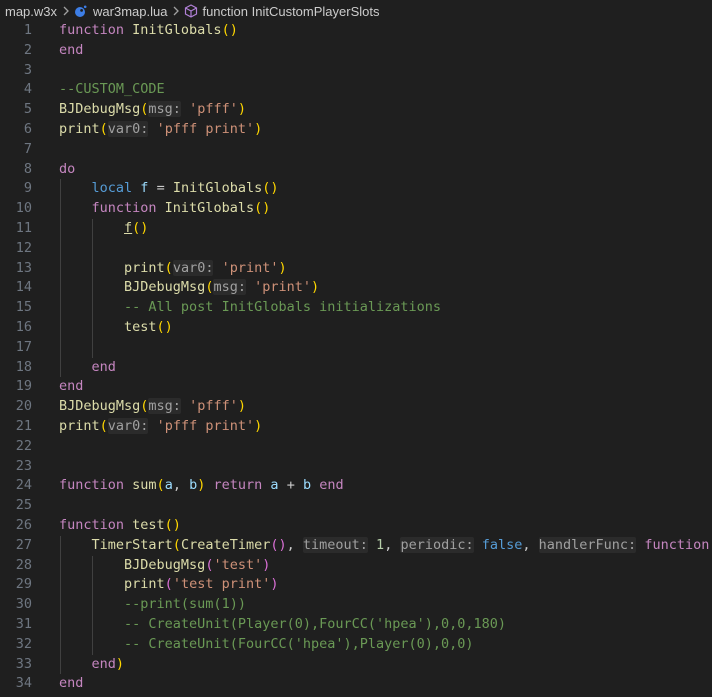 Image resolution: width=712 pixels, height=697 pixels. Describe the element at coordinates (27, 89) in the screenshot. I see `line-number: 4` at that location.